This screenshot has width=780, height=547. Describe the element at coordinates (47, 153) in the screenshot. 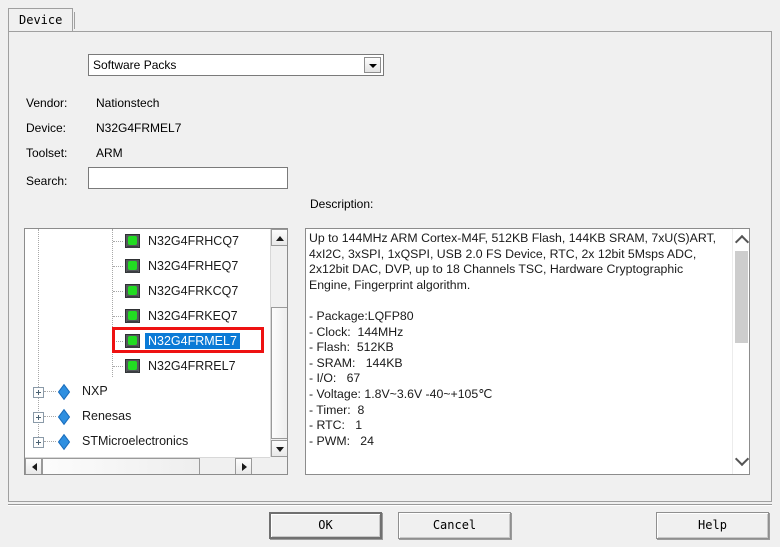

I see `toolset-label: Toolset:` at that location.